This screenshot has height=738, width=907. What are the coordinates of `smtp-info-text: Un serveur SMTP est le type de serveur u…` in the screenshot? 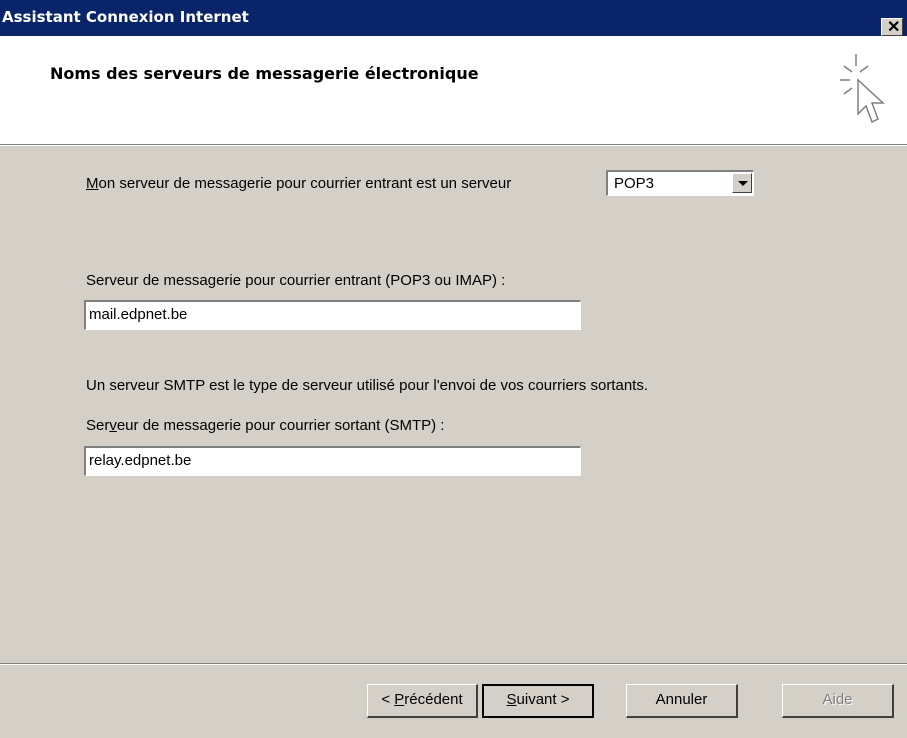 It's located at (367, 385).